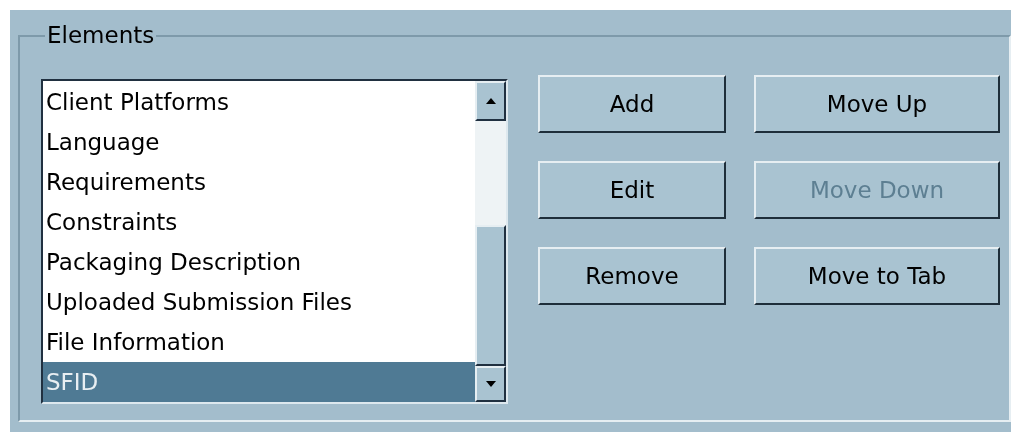 The height and width of the screenshot is (432, 1011). What do you see at coordinates (632, 104) in the screenshot?
I see `button: Add` at bounding box center [632, 104].